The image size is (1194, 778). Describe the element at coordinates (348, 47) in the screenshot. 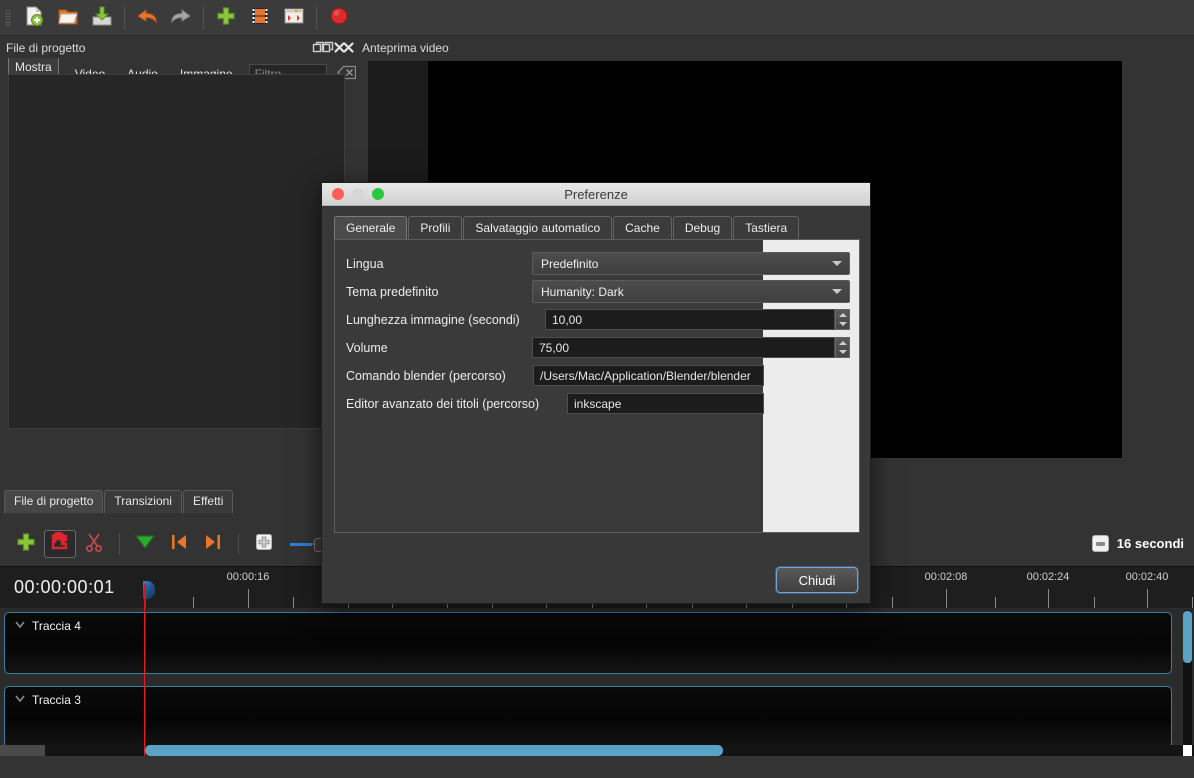

I see `close-panel-icon` at that location.